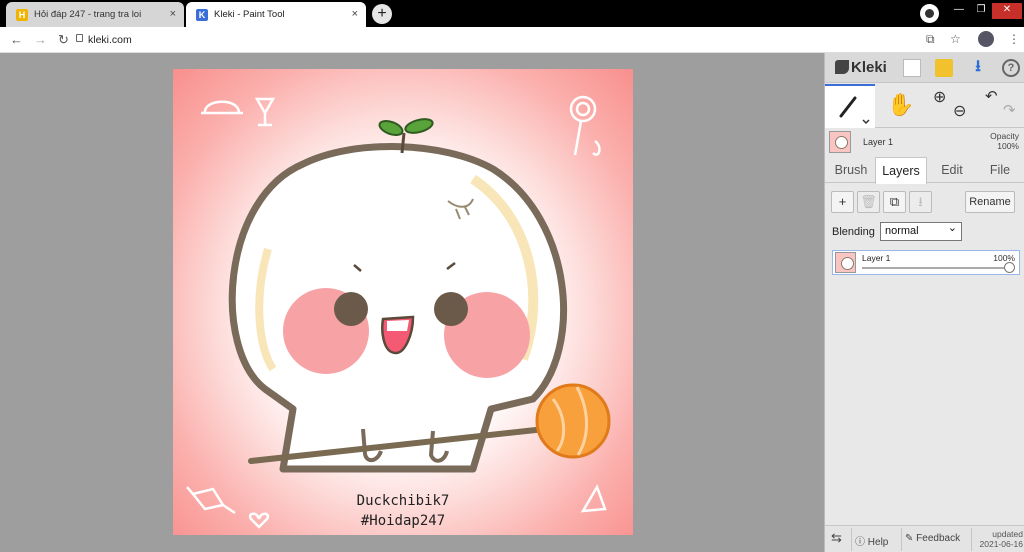 This screenshot has height=552, width=1024. What do you see at coordinates (1007, 11) in the screenshot?
I see `close-window-button: ✕` at bounding box center [1007, 11].